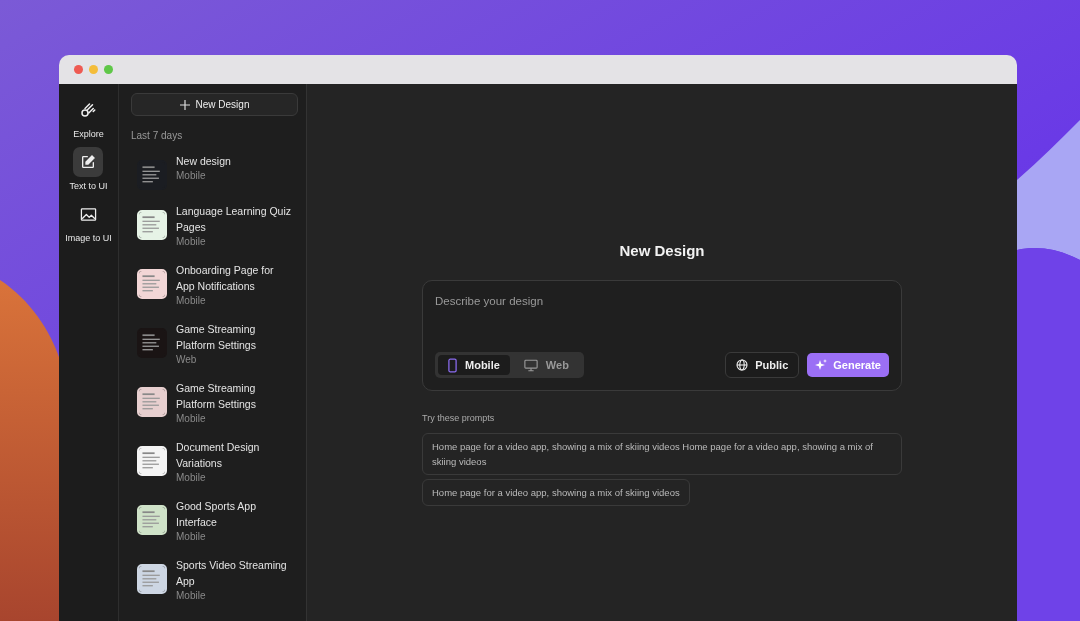  Describe the element at coordinates (662, 454) in the screenshot. I see `prompt-suggestion: Home page for a video app, showing a mix of skiing videos Home page for a video app, showing a mix of skiing videos` at that location.